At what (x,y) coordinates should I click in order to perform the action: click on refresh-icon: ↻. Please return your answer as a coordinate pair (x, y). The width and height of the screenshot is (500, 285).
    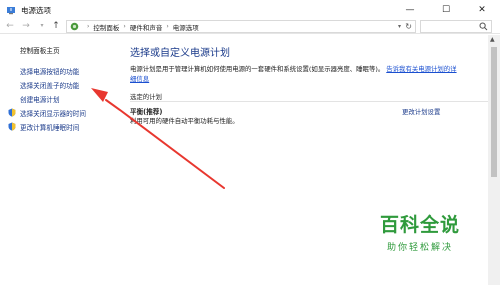
    Looking at the image, I should click on (408, 26).